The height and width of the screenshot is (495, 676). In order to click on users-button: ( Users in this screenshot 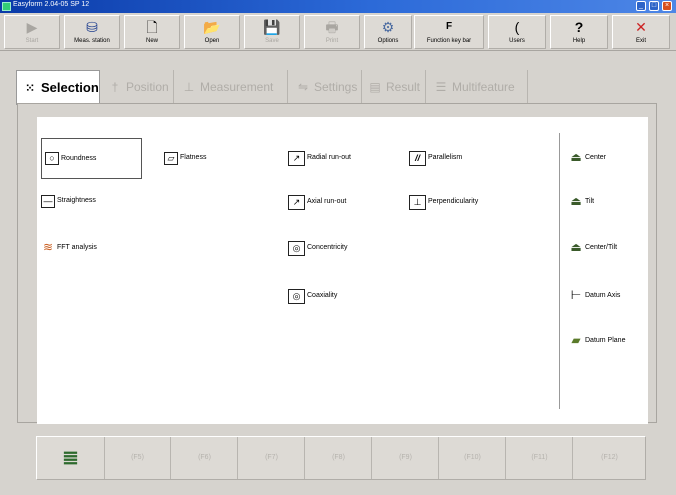, I will do `click(517, 32)`.